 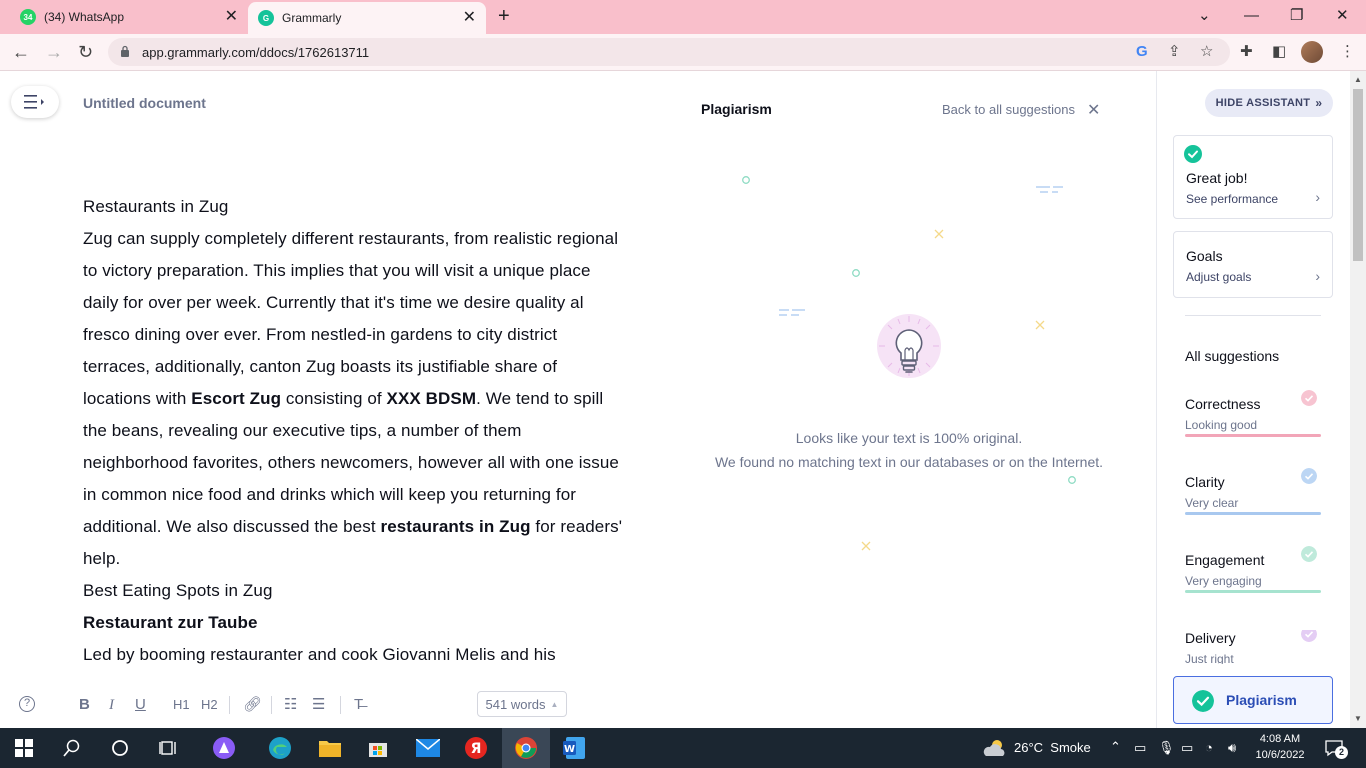 What do you see at coordinates (1347, 52) in the screenshot?
I see `chrome-menu-icon: ⋮` at bounding box center [1347, 52].